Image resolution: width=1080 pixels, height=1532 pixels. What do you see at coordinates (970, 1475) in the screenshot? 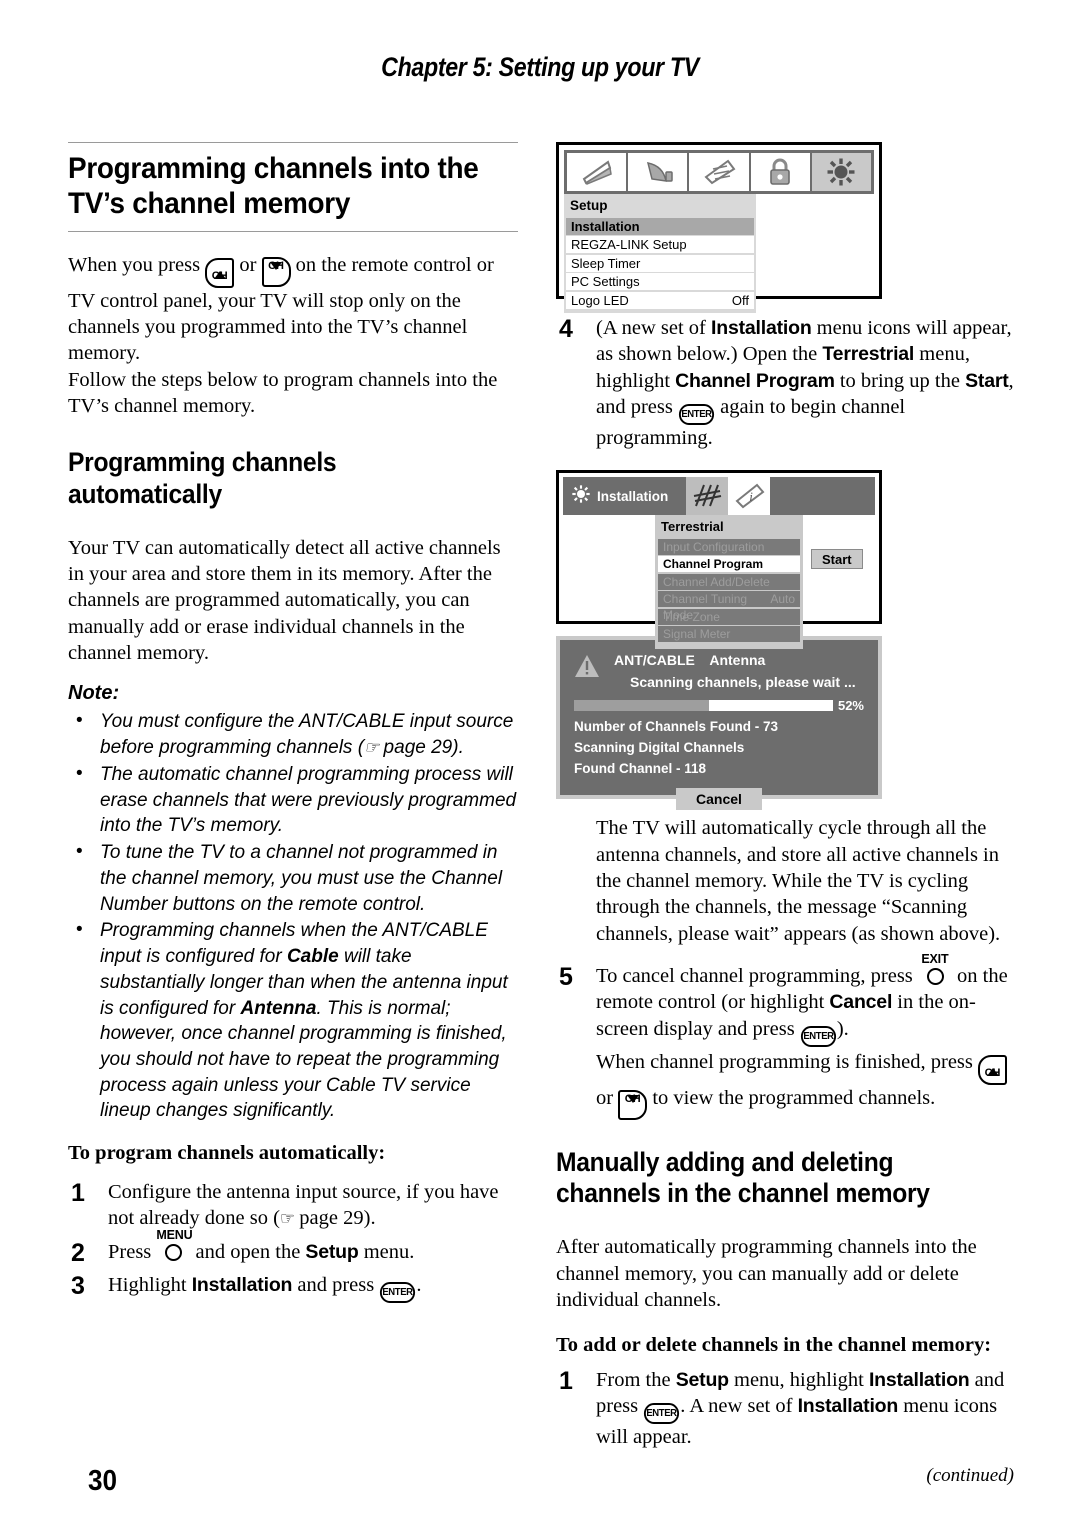
I see `continued-label: (continued)` at bounding box center [970, 1475].